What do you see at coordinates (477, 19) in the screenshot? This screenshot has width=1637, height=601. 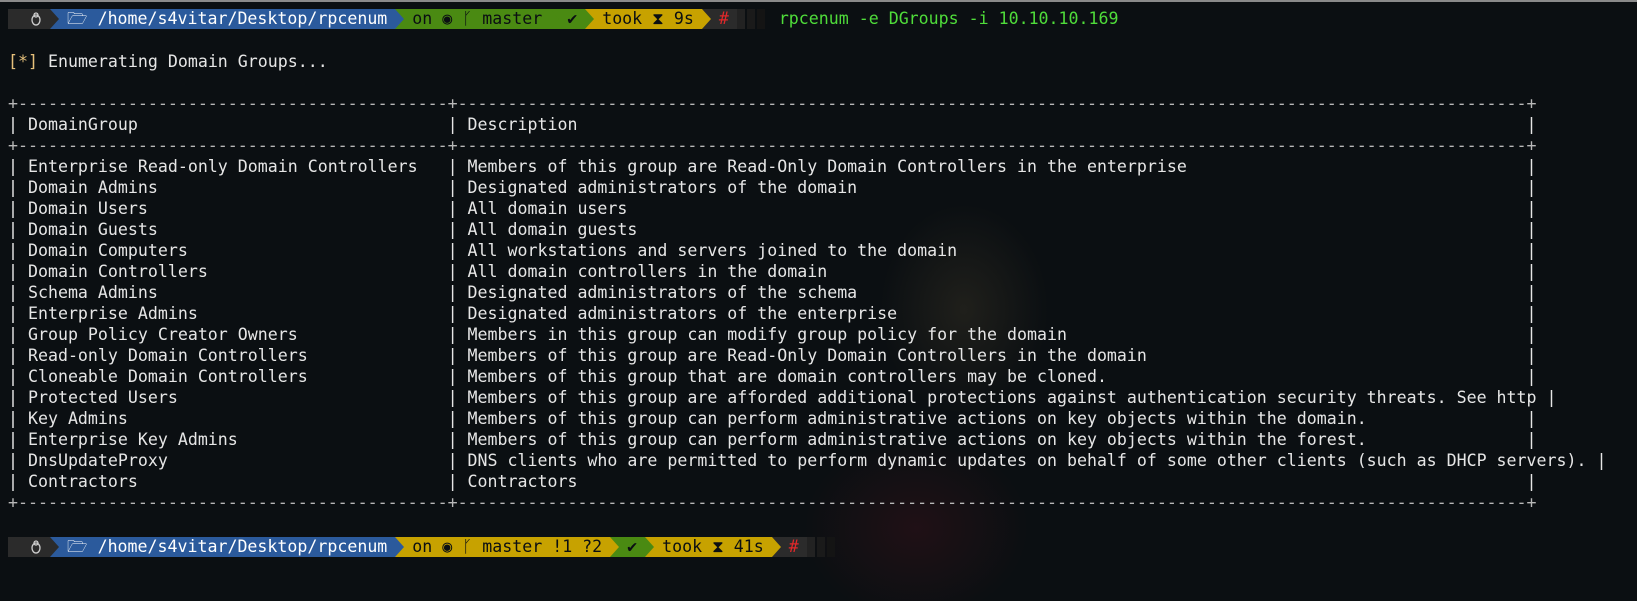 I see `git-segment: on ◉ ᚴ master` at bounding box center [477, 19].